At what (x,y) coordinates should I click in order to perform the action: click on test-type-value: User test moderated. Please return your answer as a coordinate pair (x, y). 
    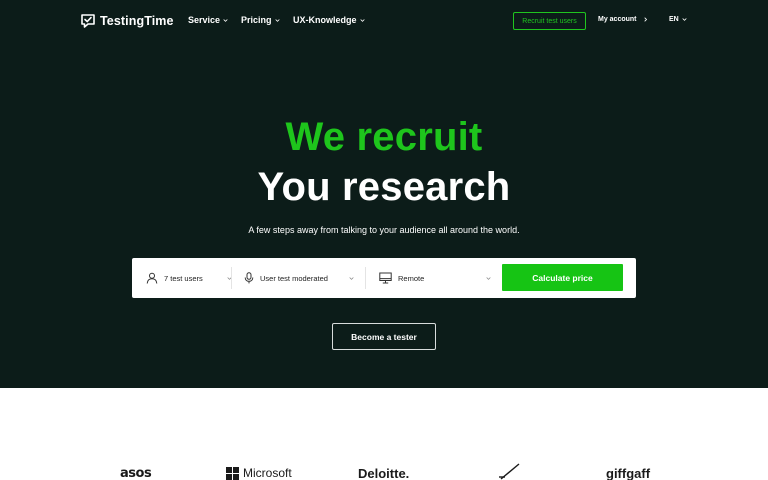
    Looking at the image, I should click on (294, 278).